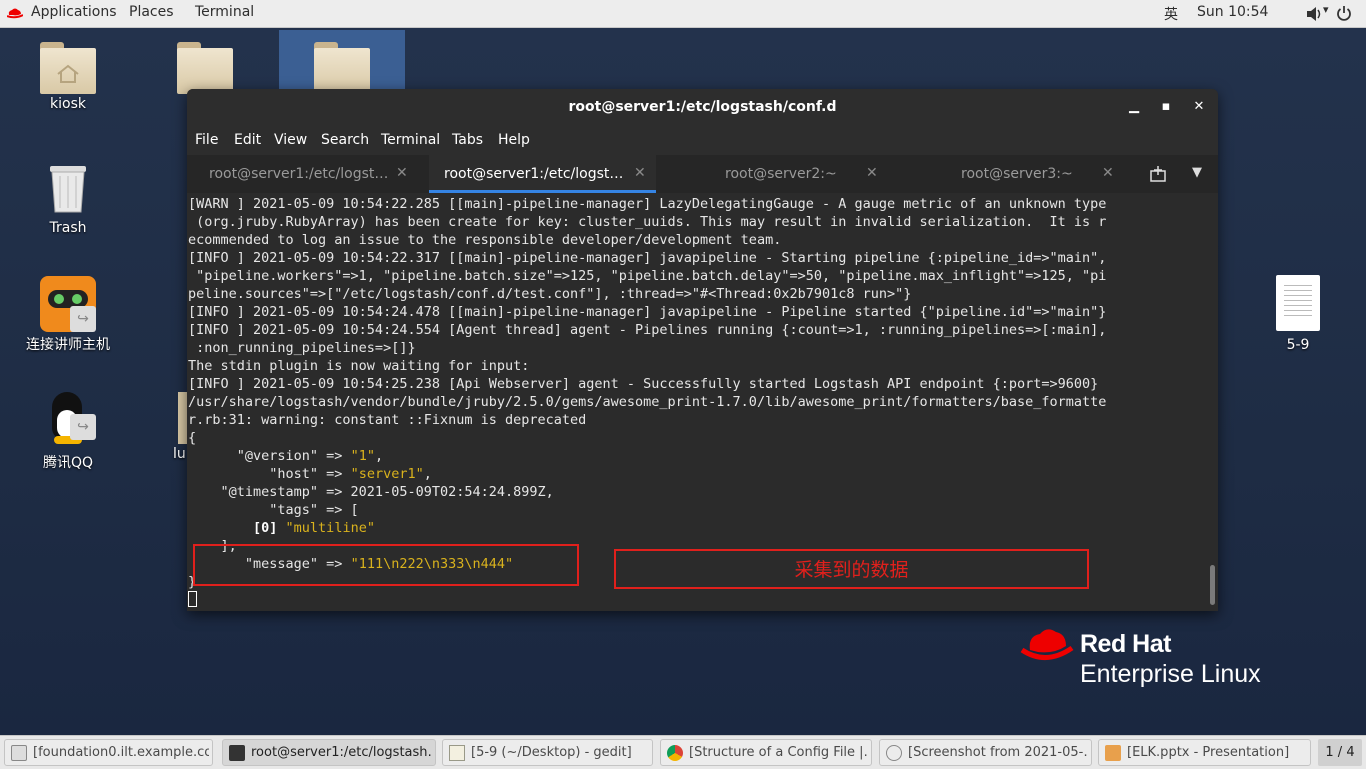 The width and height of the screenshot is (1366, 769). Describe the element at coordinates (286, 456) in the screenshot. I see `record-version-line: "@version" => "1",` at that location.